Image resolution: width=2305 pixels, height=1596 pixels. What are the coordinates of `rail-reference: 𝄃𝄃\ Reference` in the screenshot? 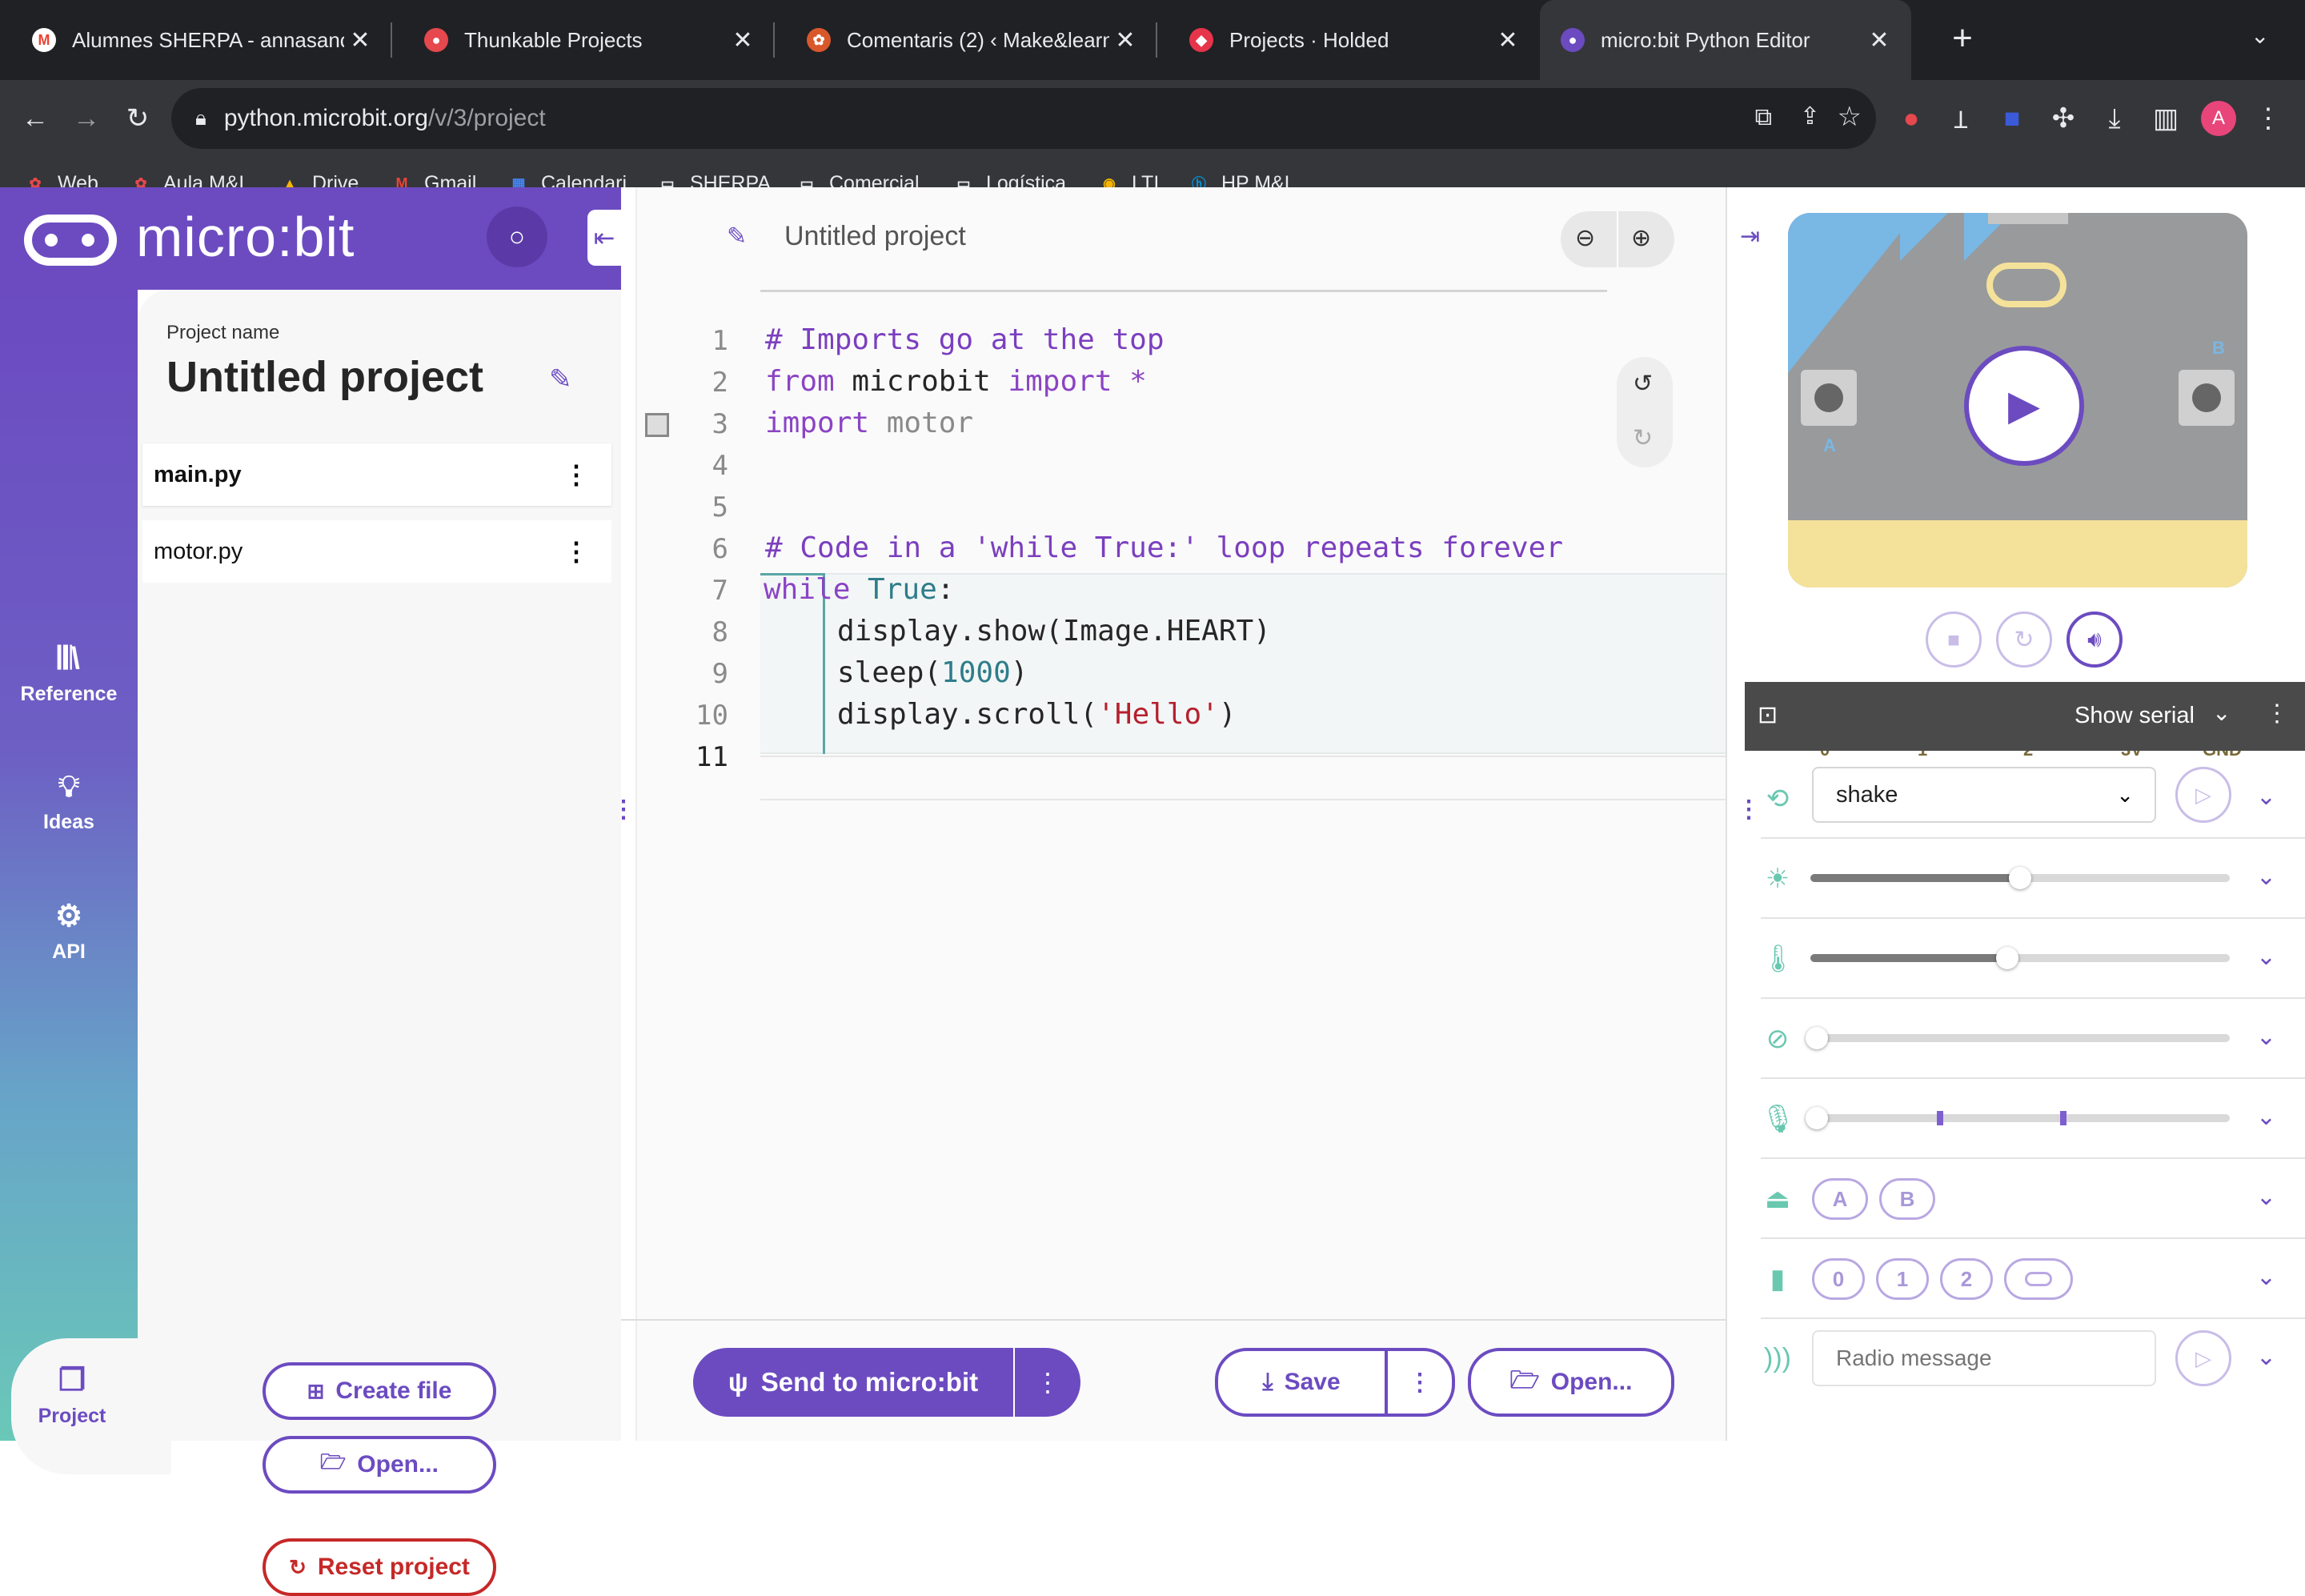 It's located at (69, 674).